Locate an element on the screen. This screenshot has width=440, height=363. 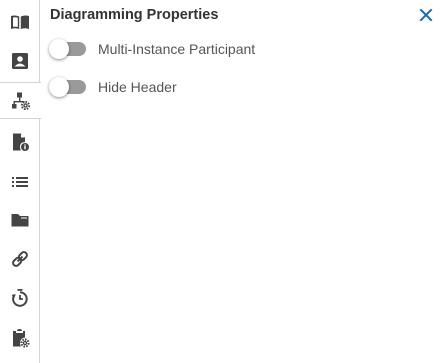
document-info-icon is located at coordinates (20, 142).